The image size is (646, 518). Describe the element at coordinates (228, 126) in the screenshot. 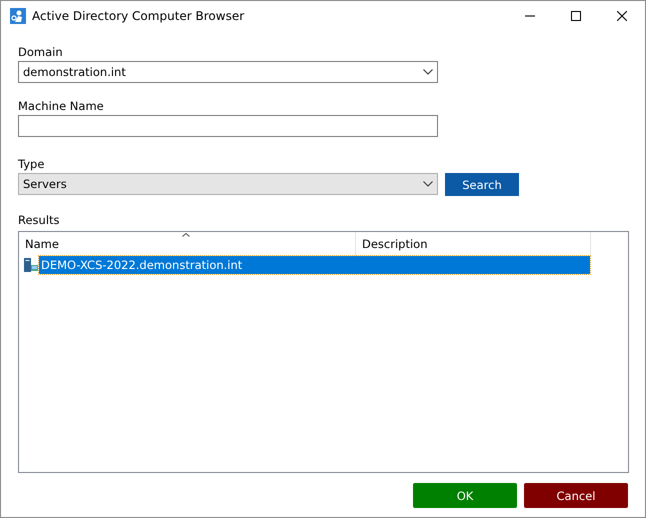

I see `machine-name-field` at that location.